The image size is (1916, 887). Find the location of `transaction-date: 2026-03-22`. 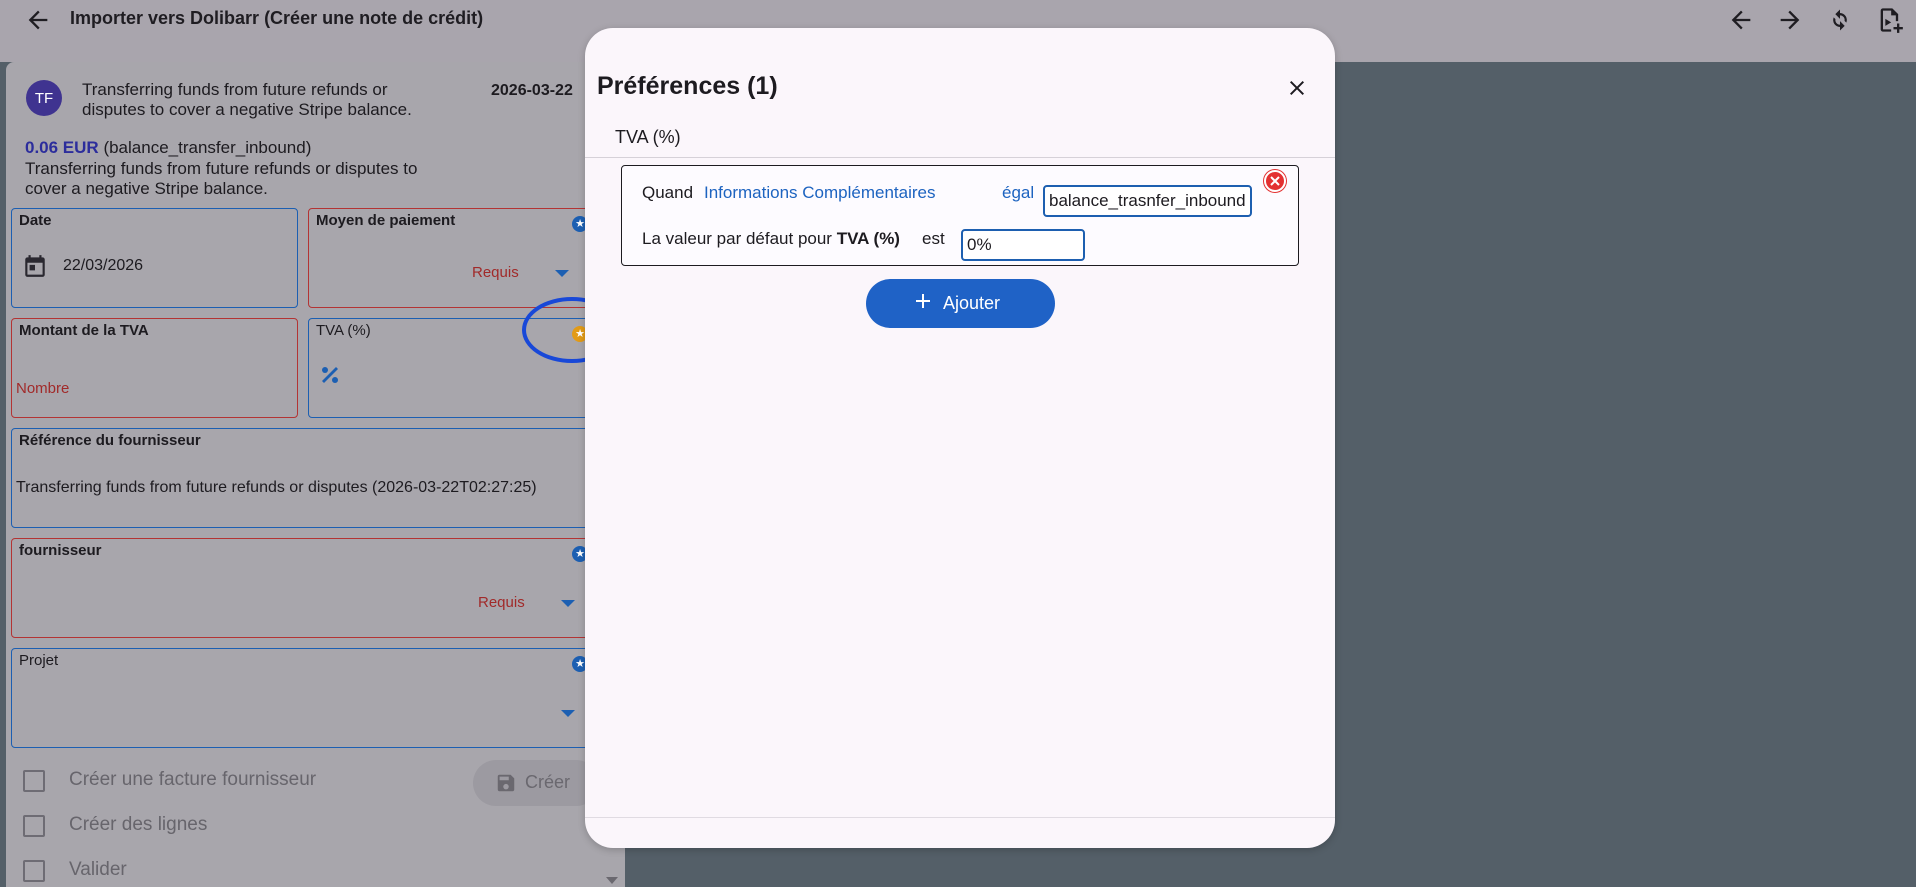

transaction-date: 2026-03-22 is located at coordinates (532, 90).